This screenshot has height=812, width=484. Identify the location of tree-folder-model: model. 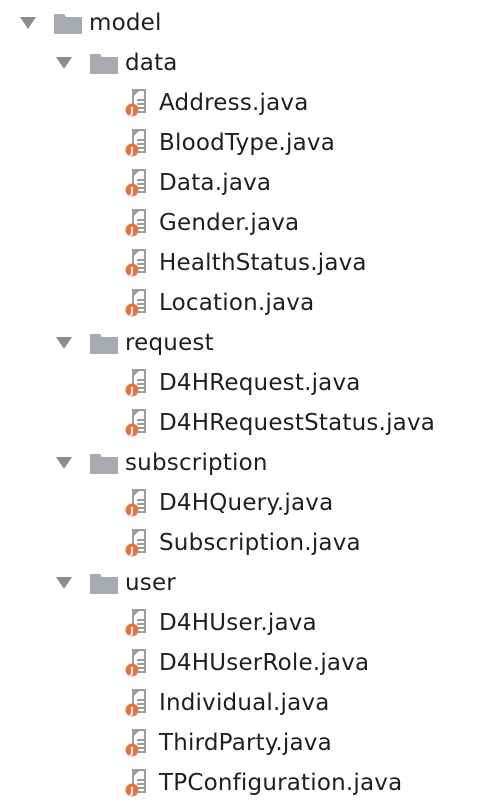
(242, 23).